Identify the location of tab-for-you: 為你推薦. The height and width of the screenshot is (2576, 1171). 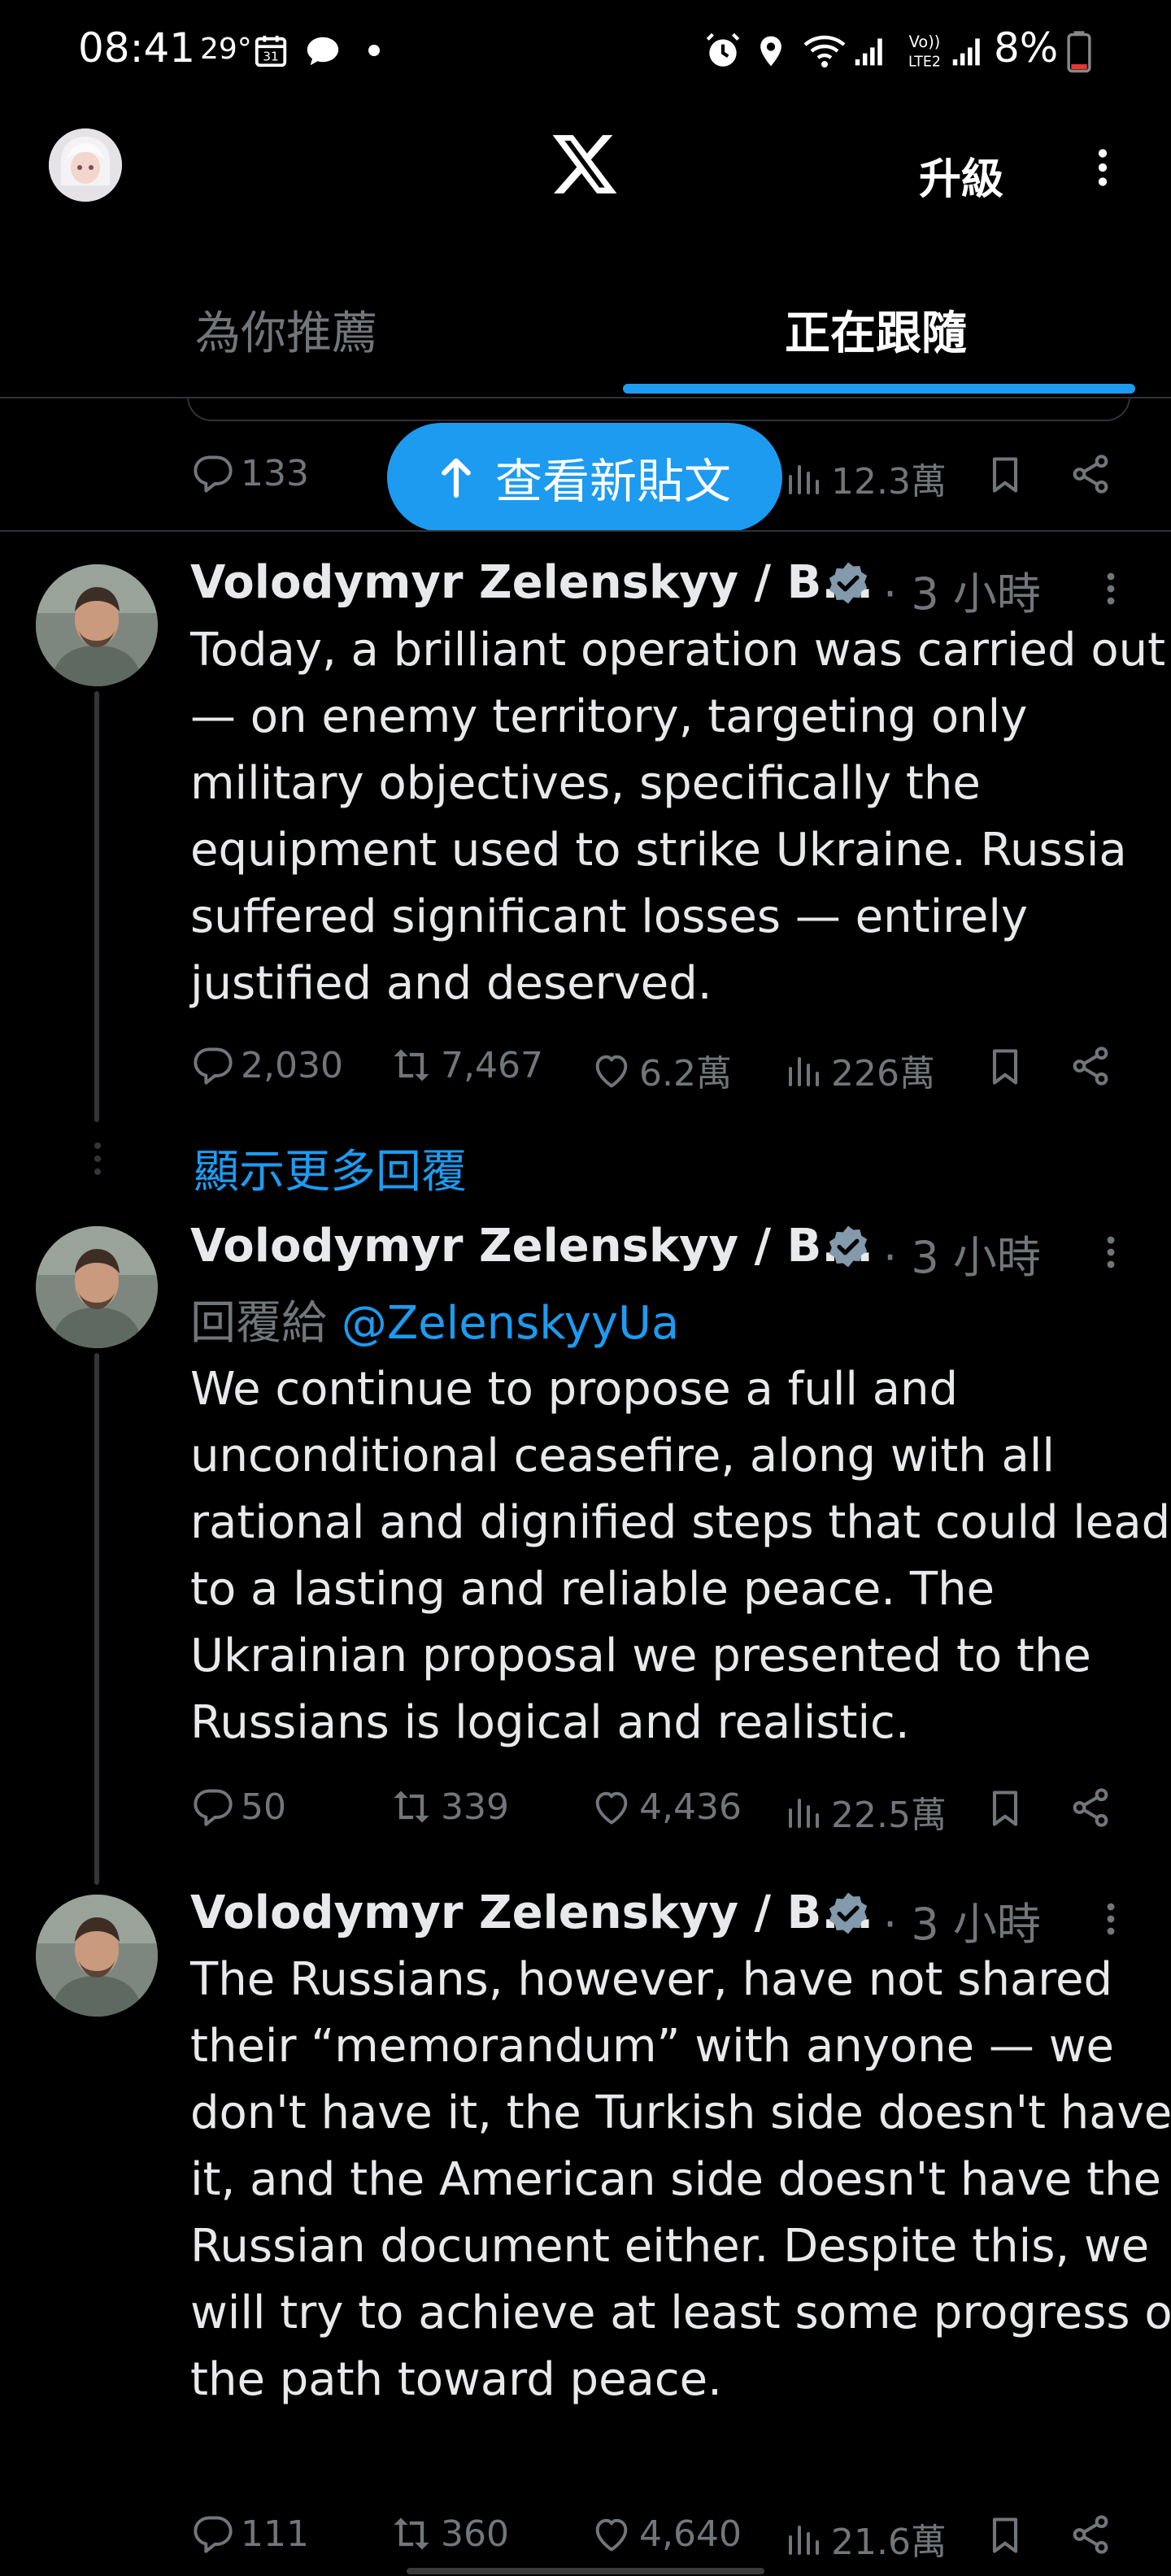
(286, 330).